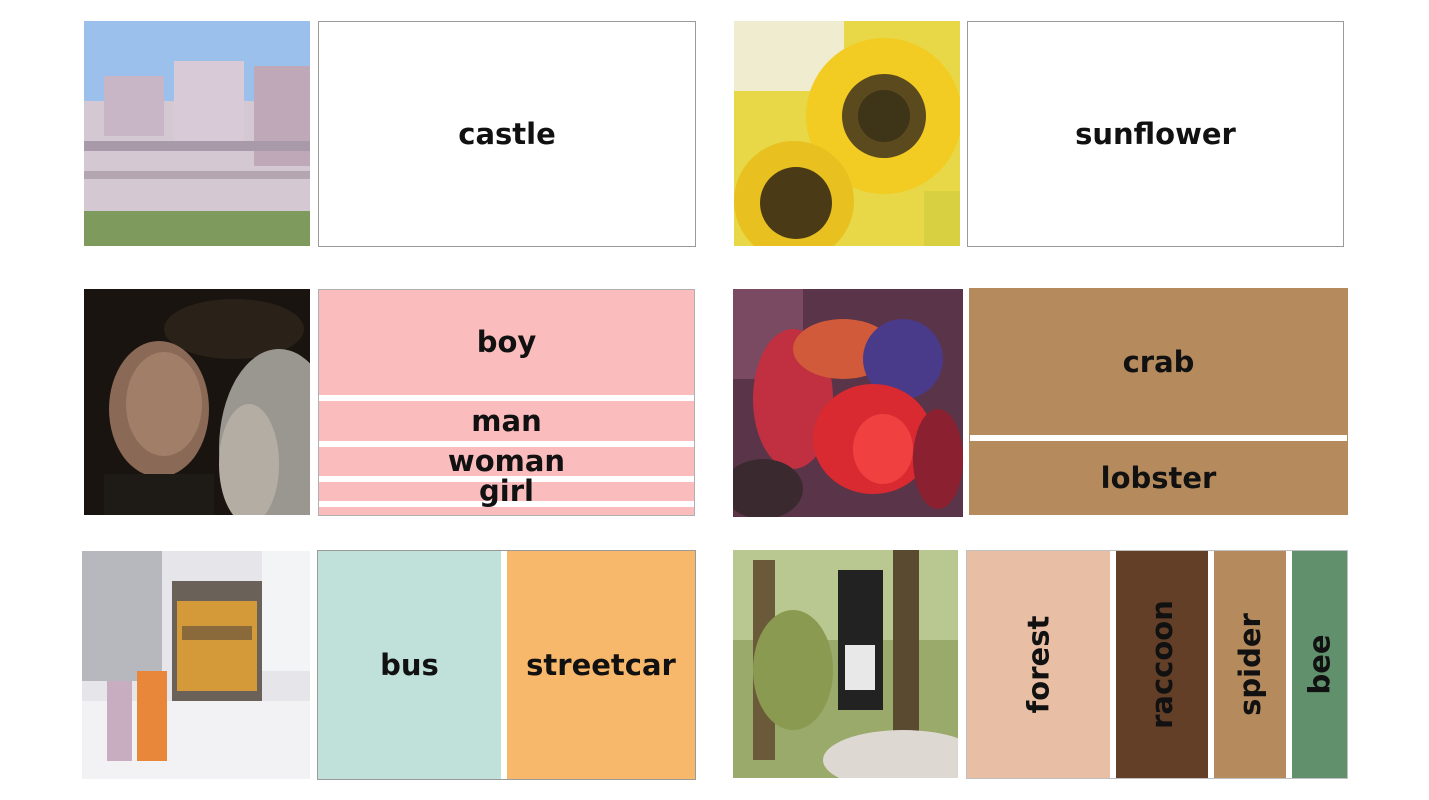 The width and height of the screenshot is (1429, 800). What do you see at coordinates (197, 133) in the screenshot?
I see `castle-photo` at bounding box center [197, 133].